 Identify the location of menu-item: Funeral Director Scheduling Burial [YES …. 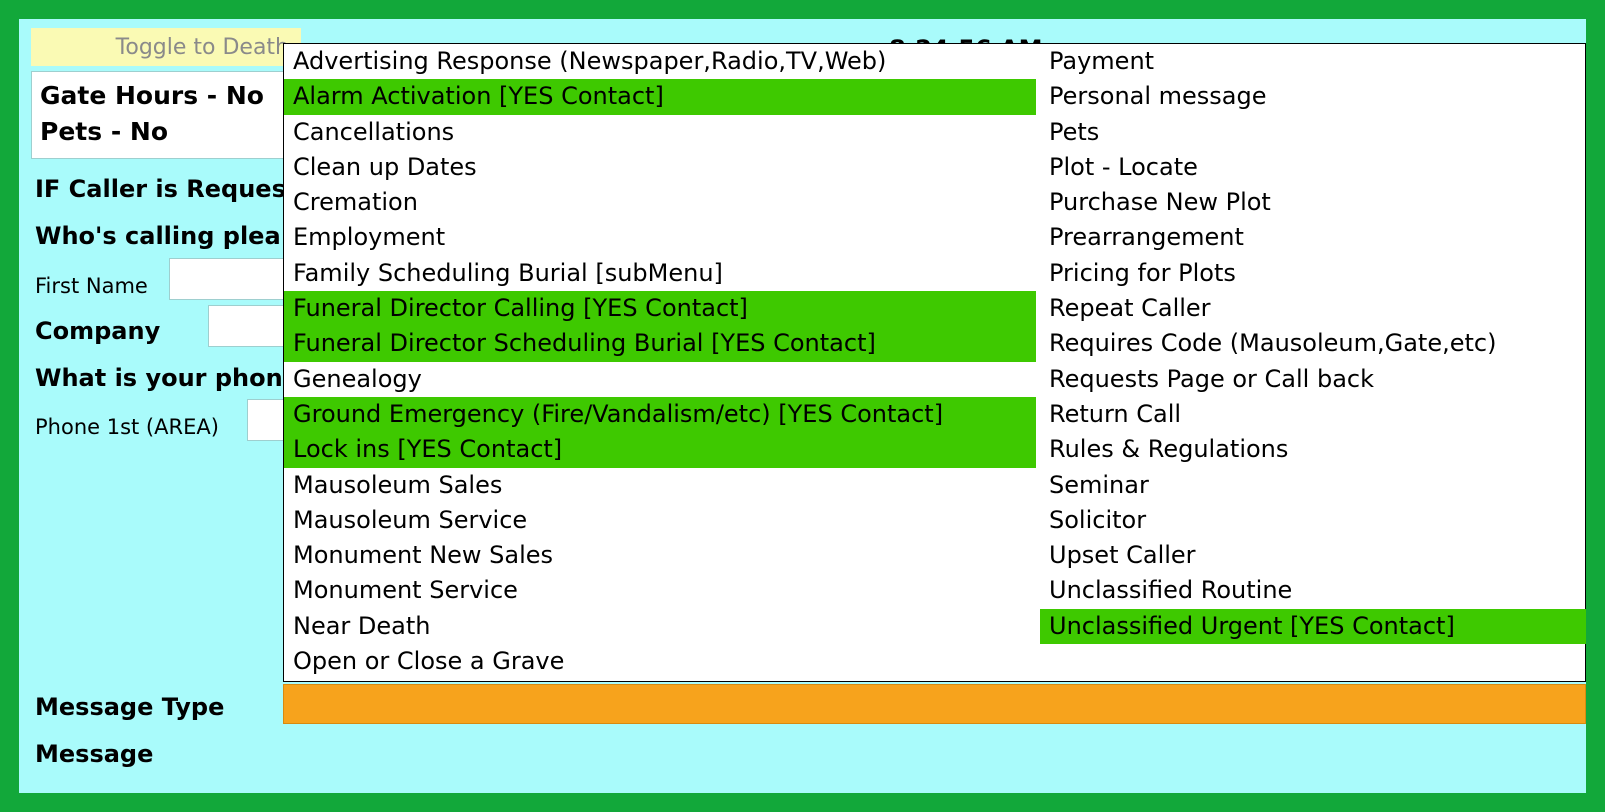
(660, 344).